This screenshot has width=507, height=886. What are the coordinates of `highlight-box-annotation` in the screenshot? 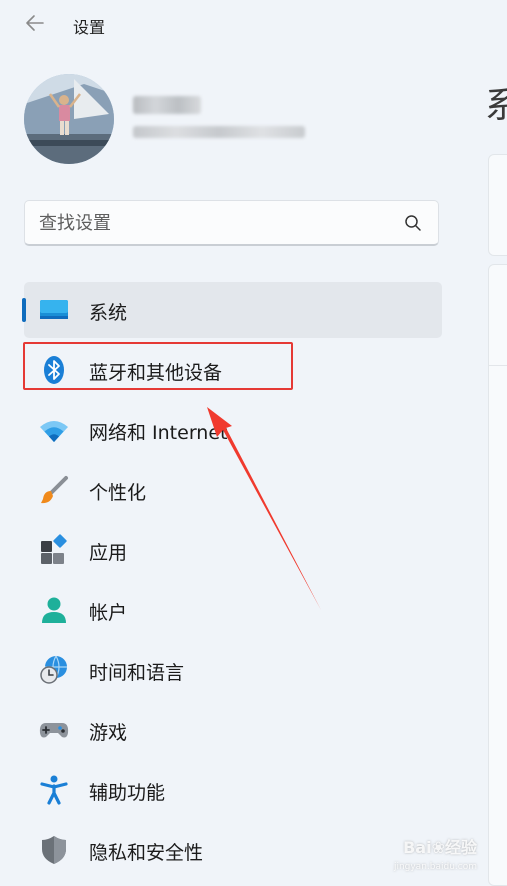 It's located at (158, 366).